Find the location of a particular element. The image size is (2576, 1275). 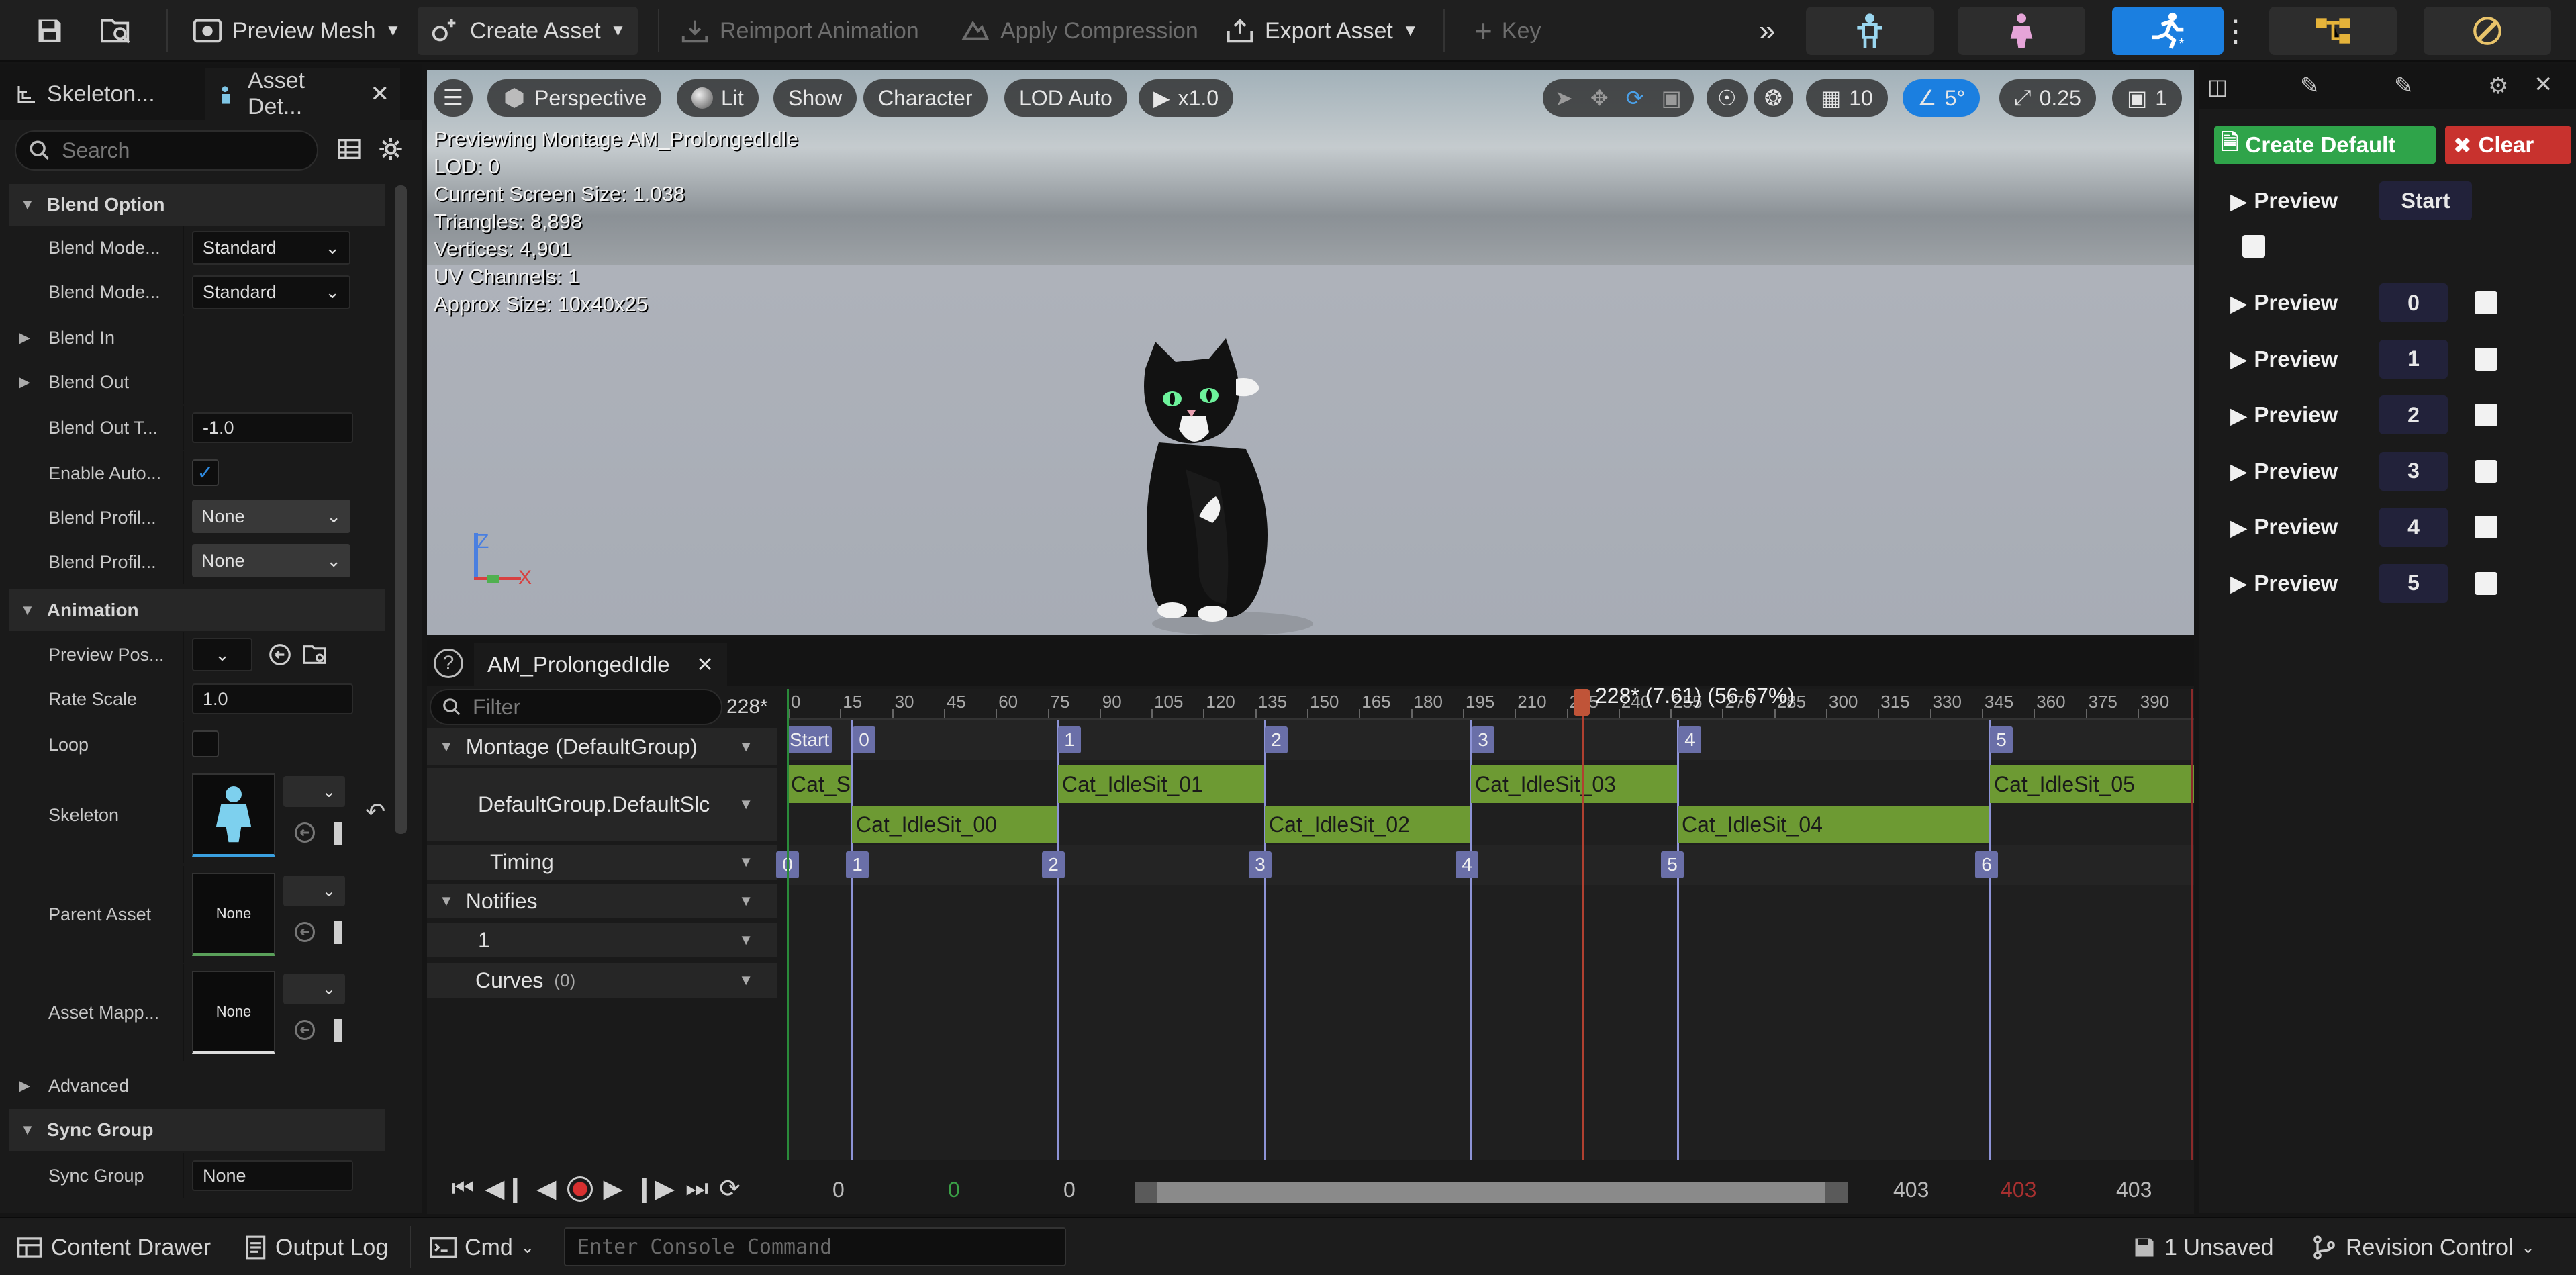

skeleton-picker-combo: ⌄ is located at coordinates (314, 792).